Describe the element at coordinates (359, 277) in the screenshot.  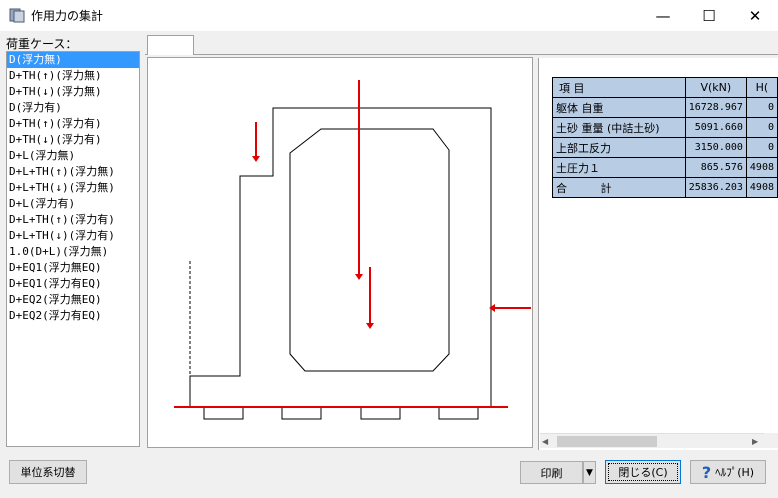
I see `arrow-head-self-weight` at that location.